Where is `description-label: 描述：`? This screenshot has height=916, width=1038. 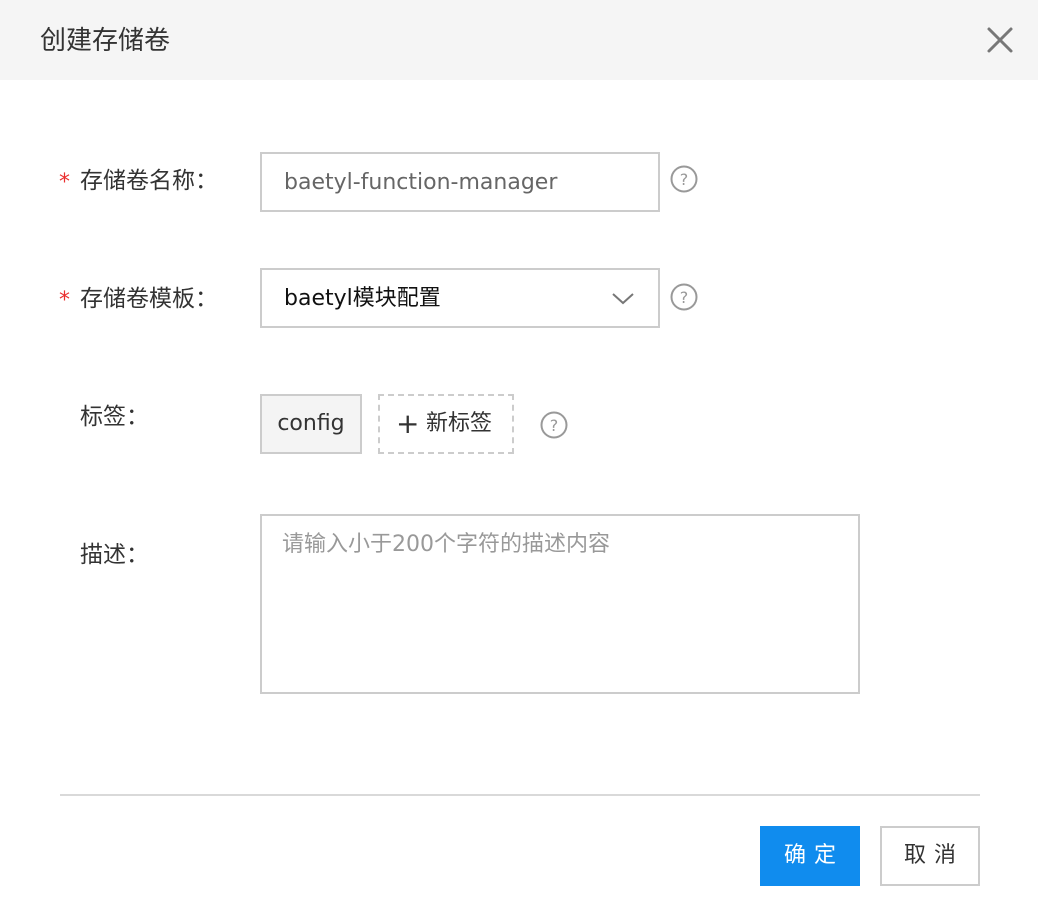 description-label: 描述： is located at coordinates (114, 555).